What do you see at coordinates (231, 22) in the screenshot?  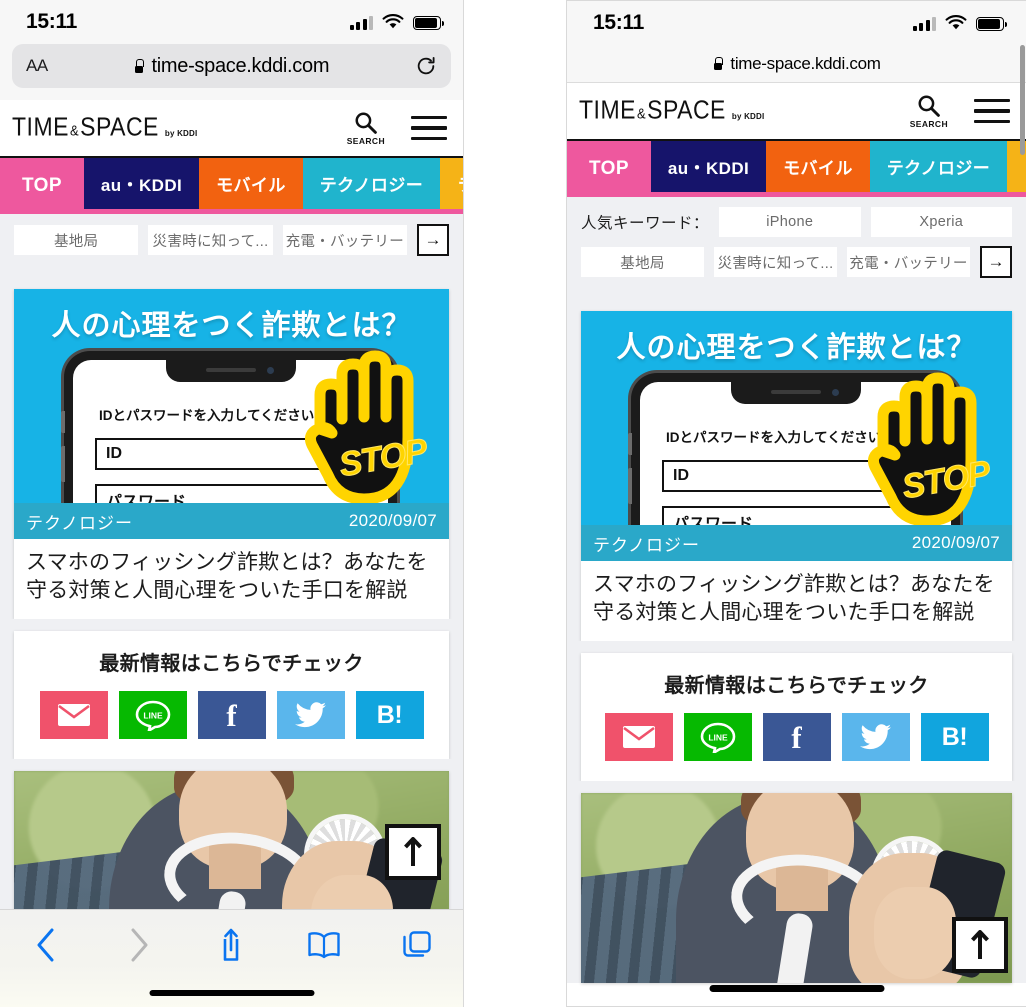 I see `status-bar-left: 15:11` at bounding box center [231, 22].